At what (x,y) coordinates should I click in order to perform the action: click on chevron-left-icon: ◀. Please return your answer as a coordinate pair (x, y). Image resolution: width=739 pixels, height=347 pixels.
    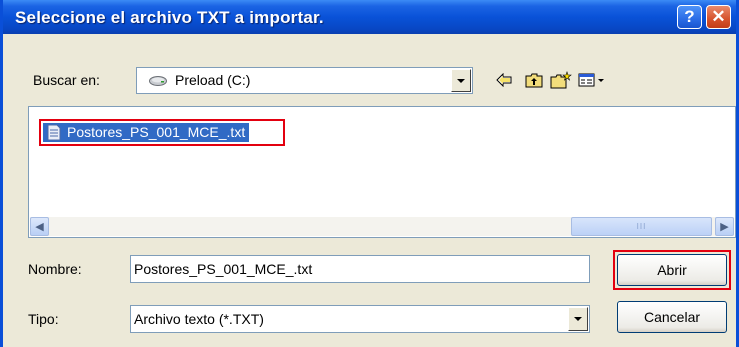
    Looking at the image, I should click on (39, 227).